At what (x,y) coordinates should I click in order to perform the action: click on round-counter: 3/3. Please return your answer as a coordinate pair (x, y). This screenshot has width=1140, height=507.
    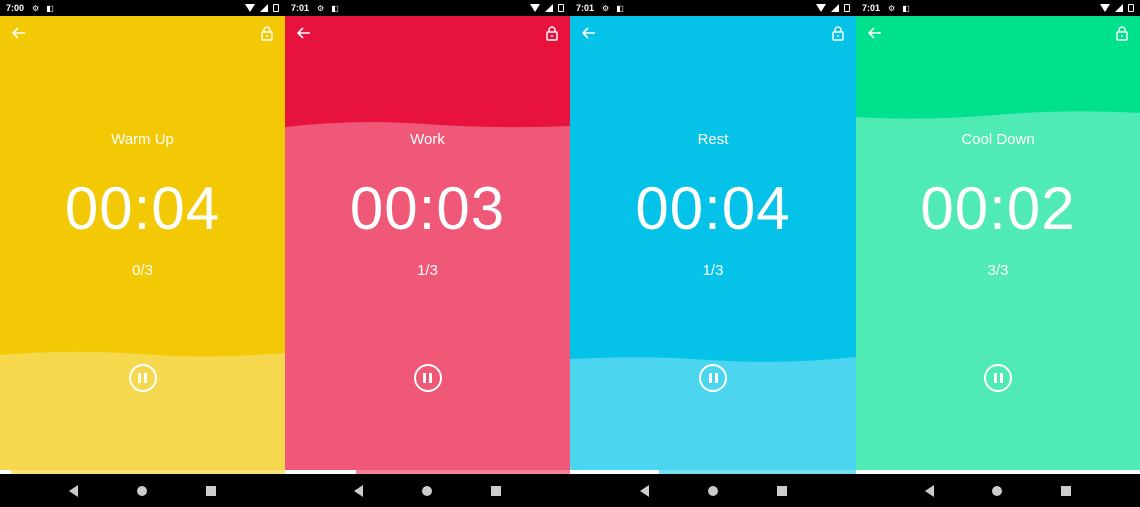
    Looking at the image, I should click on (998, 270).